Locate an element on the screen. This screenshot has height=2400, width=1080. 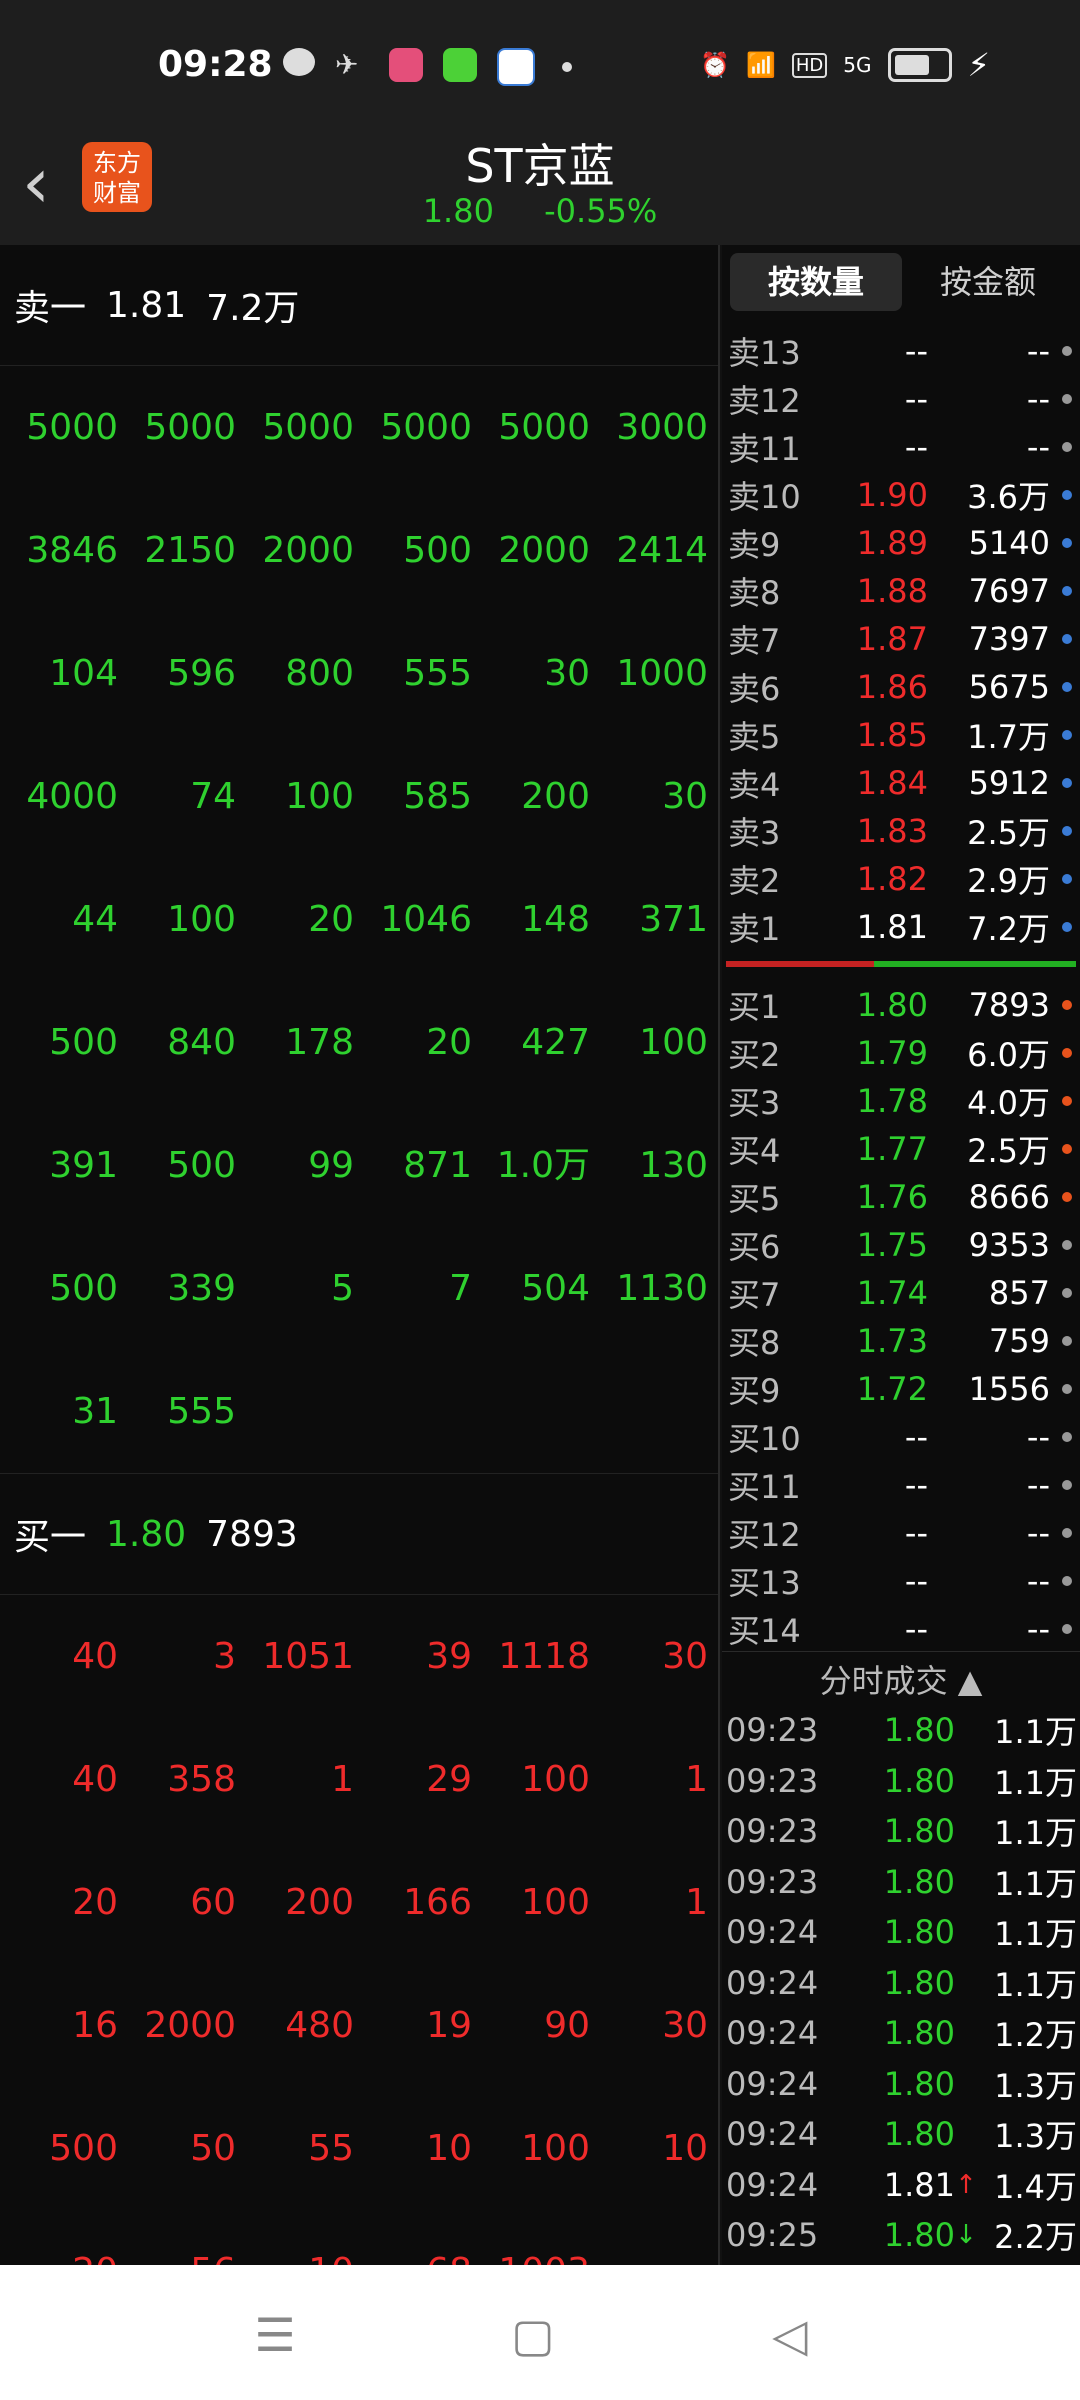
level-label: 买1 is located at coordinates (754, 1007).